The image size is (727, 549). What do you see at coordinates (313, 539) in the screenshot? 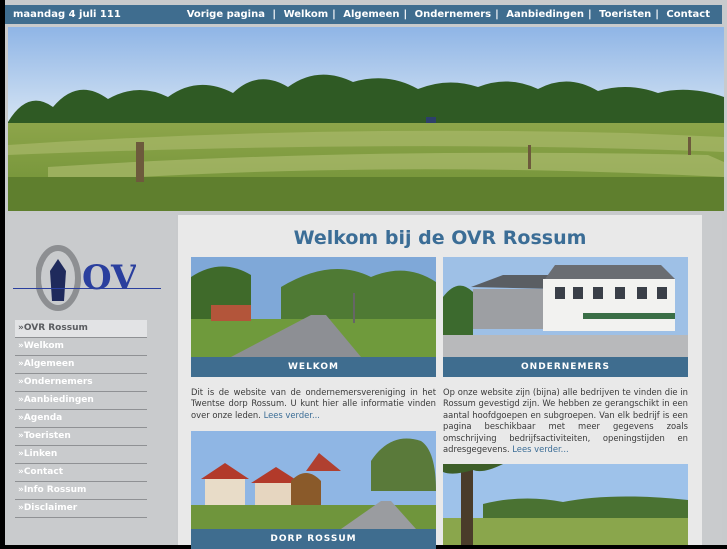
I see `dorp-rossum-caption: DORP ROSSUM` at bounding box center [313, 539].